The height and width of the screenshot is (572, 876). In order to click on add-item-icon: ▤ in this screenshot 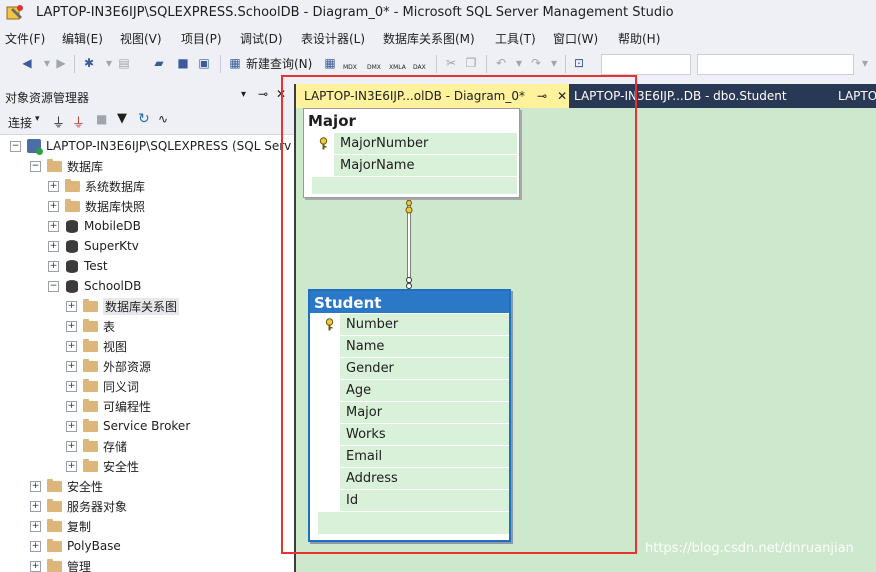, I will do `click(124, 63)`.